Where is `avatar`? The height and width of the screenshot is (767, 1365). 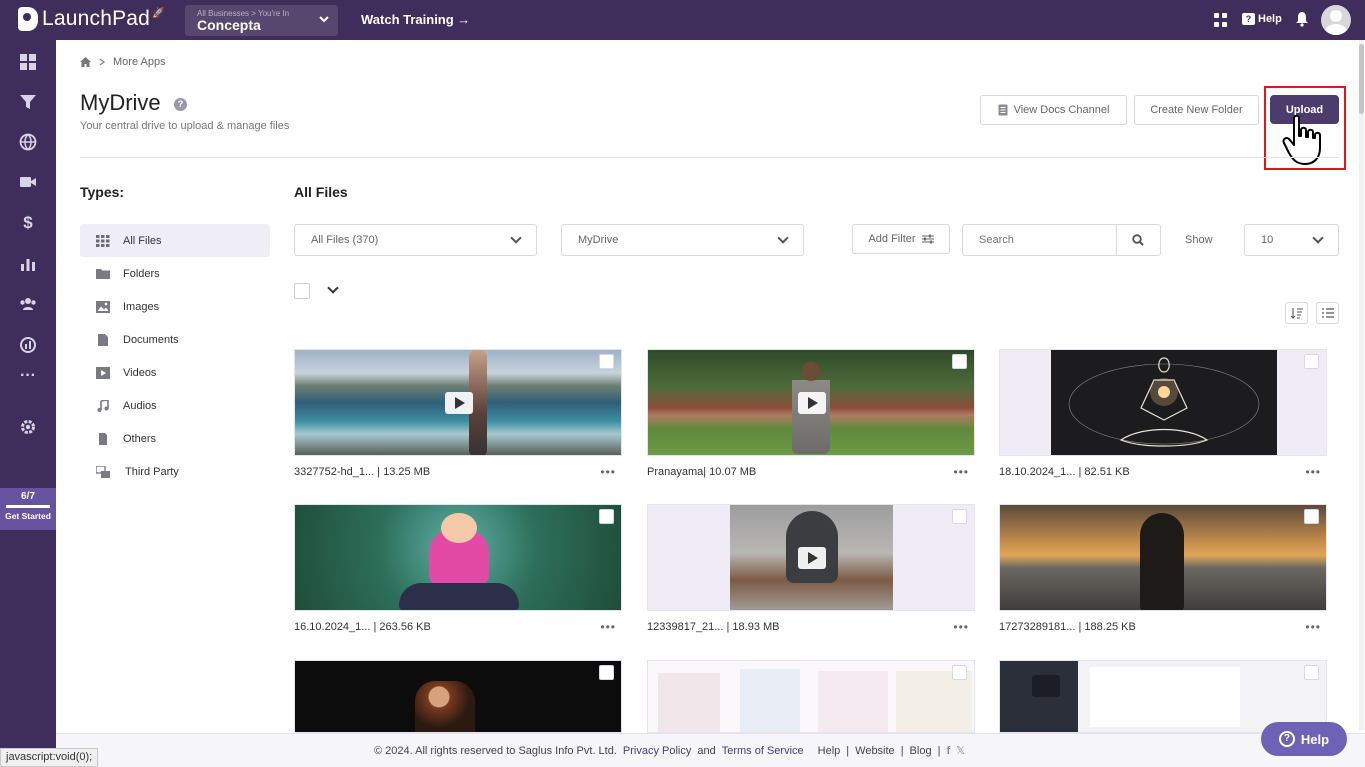 avatar is located at coordinates (1336, 20).